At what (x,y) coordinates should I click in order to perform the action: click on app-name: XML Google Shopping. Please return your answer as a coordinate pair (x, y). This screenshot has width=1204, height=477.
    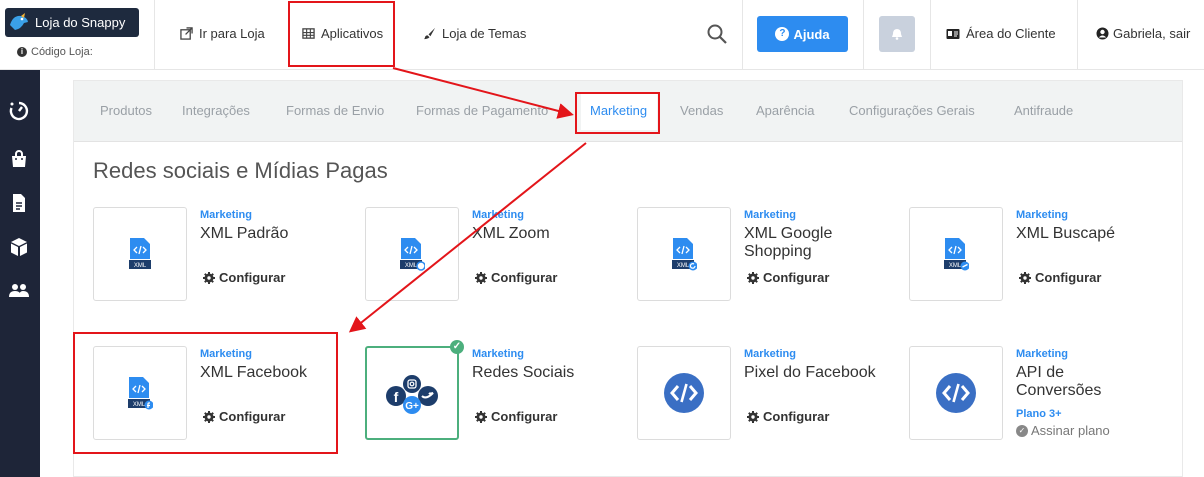
    Looking at the image, I should click on (788, 242).